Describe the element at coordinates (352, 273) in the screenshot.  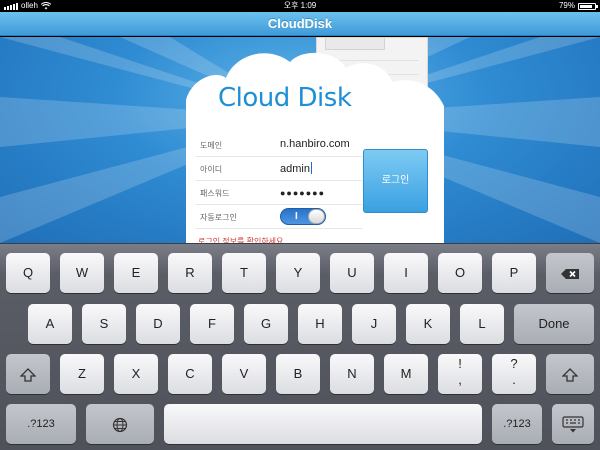
I see `key-u: U` at that location.